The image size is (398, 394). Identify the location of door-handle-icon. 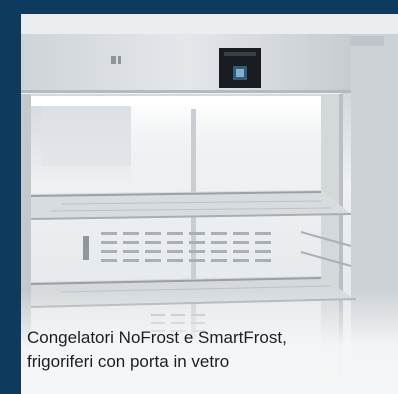
(86, 248).